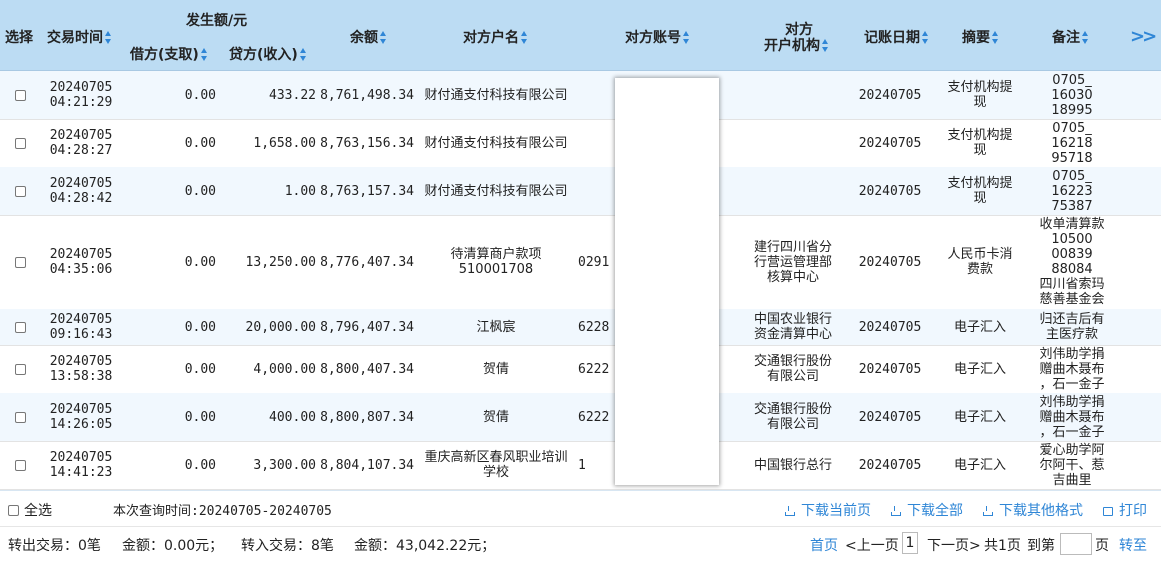 Image resolution: width=1161 pixels, height=568 pixels. Describe the element at coordinates (667, 281) in the screenshot. I see `redaction-box` at that location.